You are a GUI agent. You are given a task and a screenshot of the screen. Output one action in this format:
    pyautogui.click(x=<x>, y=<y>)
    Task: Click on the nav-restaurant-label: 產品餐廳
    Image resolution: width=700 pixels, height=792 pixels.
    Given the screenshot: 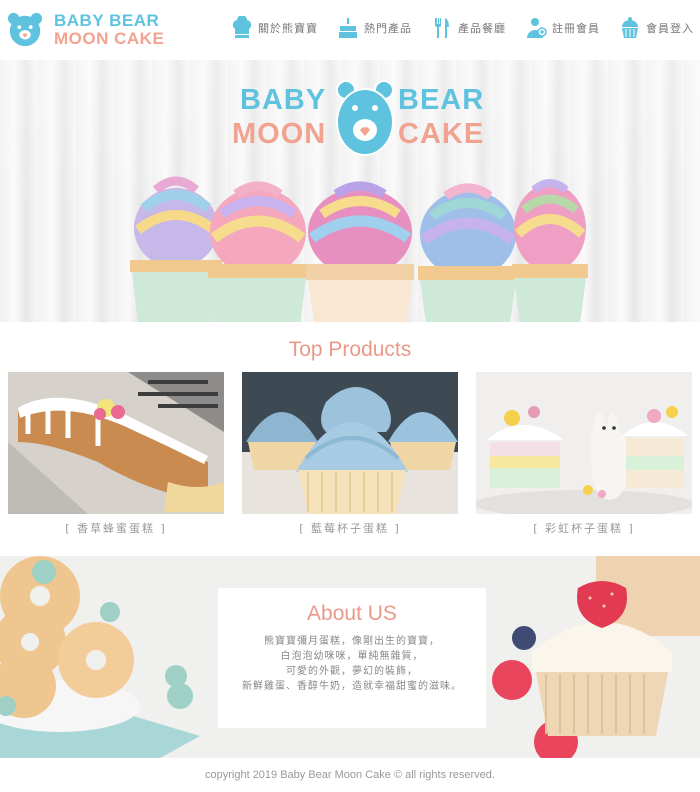 What is the action you would take?
    pyautogui.click(x=482, y=28)
    